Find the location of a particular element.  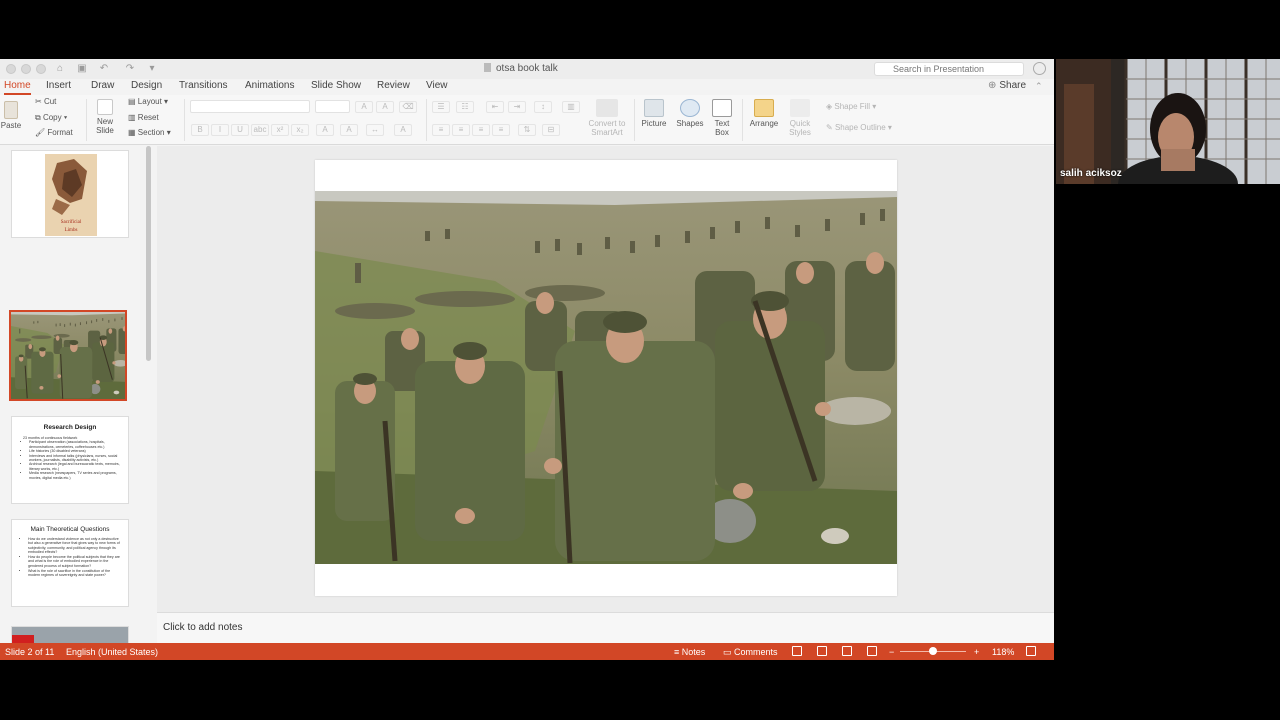

customize-toolbar-icon: ▾ is located at coordinates (152, 69).